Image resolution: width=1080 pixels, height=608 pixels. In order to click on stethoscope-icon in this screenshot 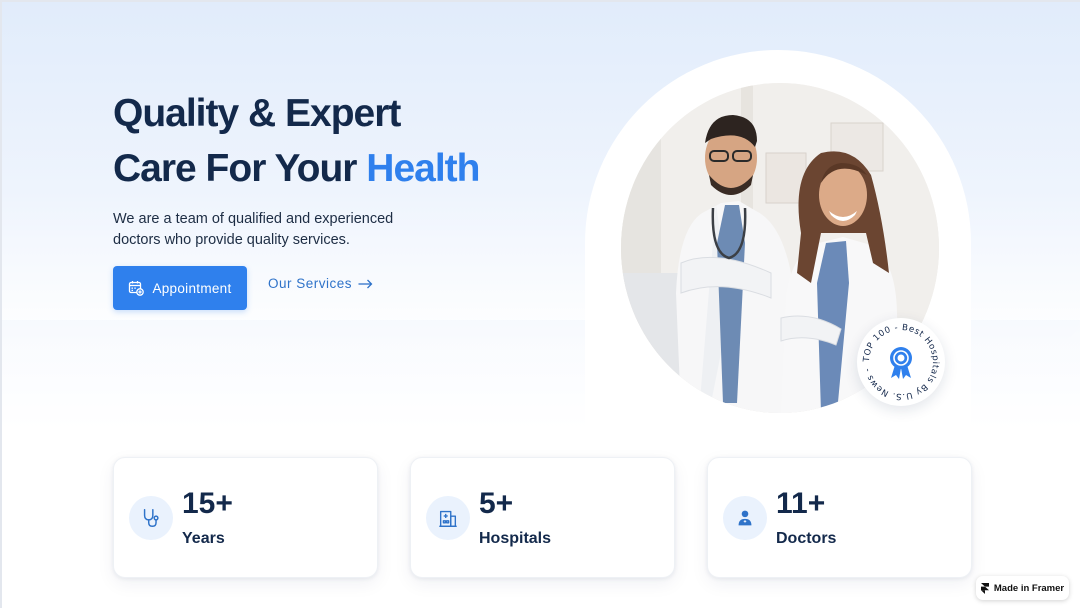, I will do `click(151, 518)`.